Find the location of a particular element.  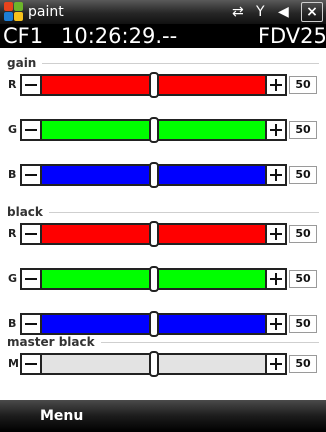

app-title: paint is located at coordinates (46, 12).